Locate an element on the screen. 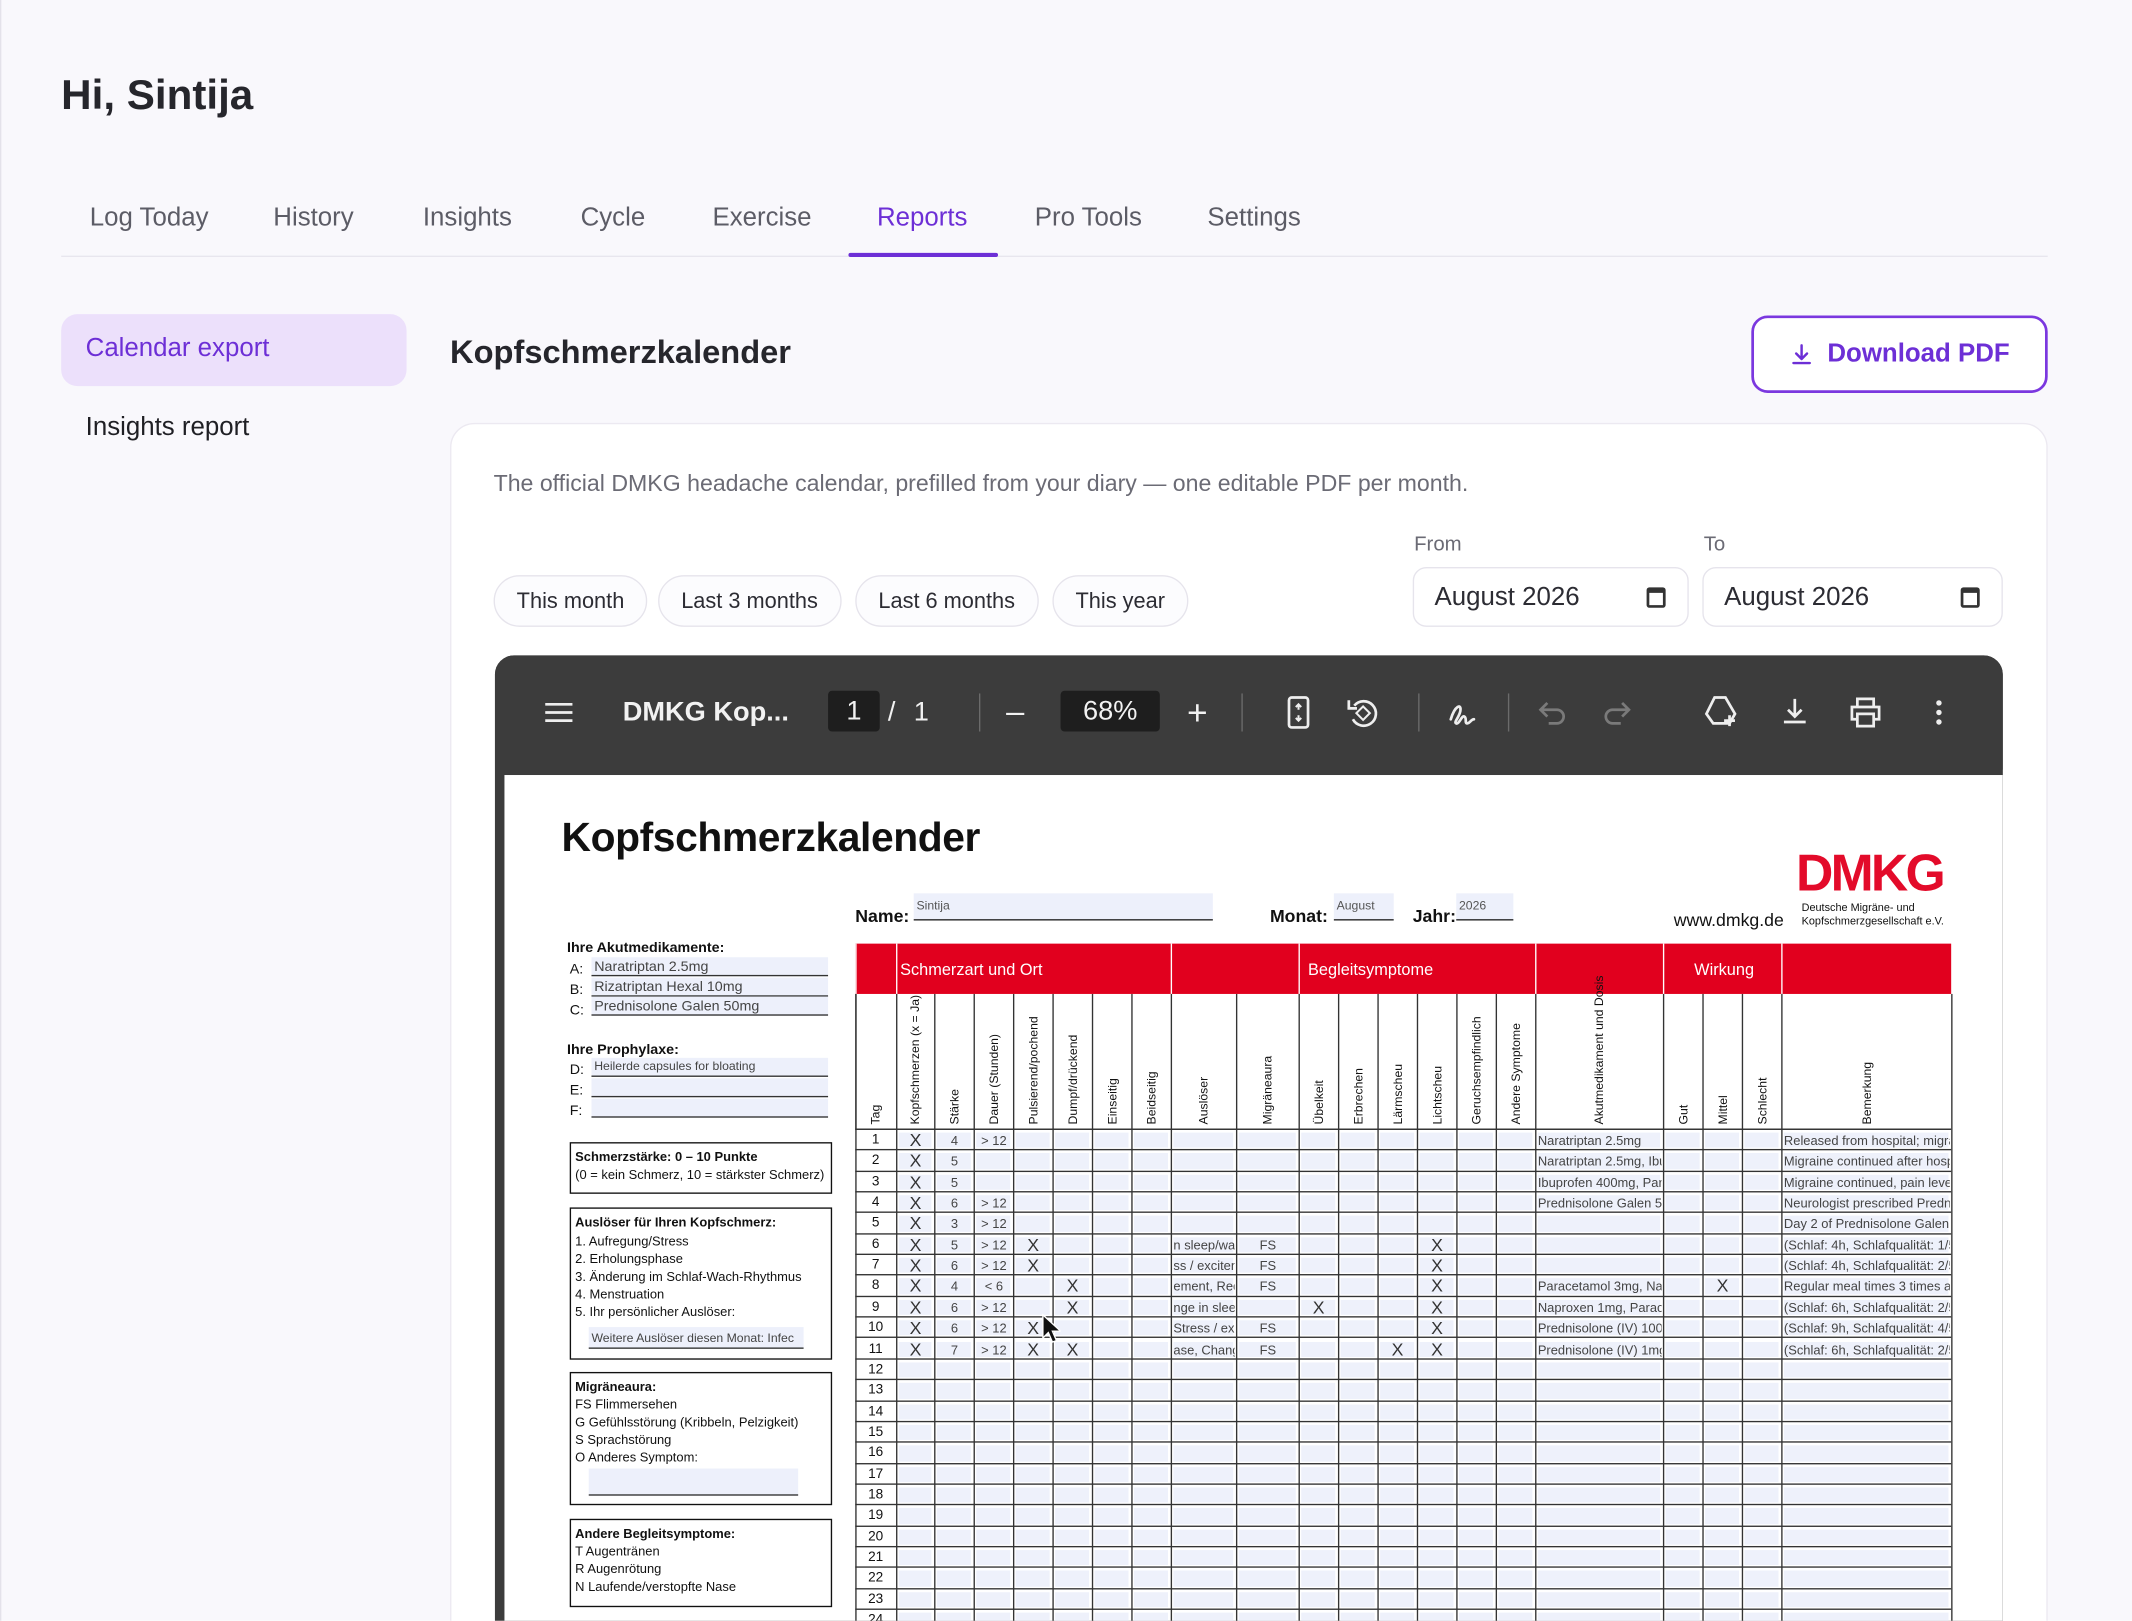 The width and height of the screenshot is (2132, 1621). drive-icon is located at coordinates (1721, 710).